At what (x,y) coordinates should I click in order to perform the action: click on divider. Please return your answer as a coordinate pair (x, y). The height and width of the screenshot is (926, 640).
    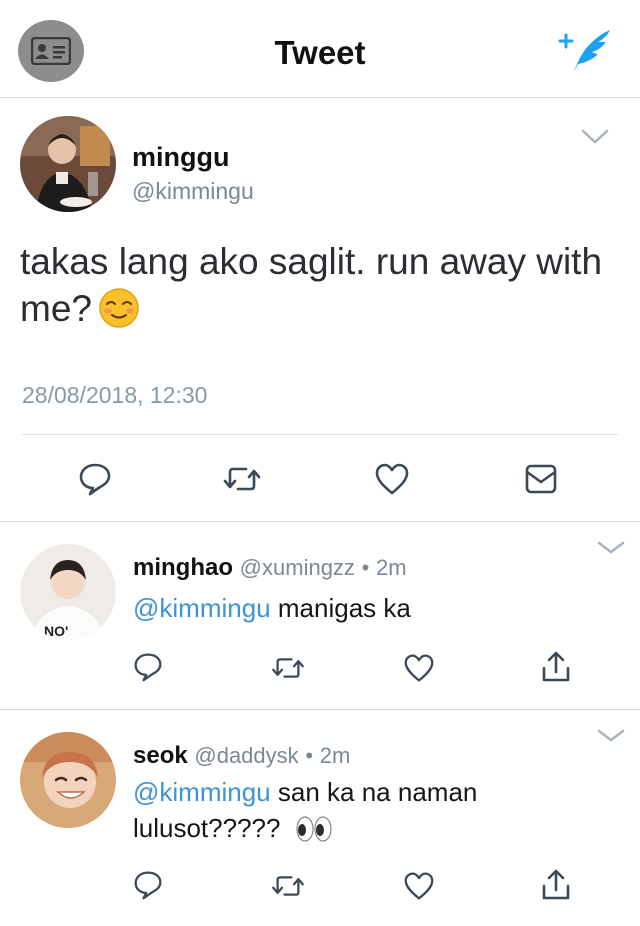
    Looking at the image, I should click on (320, 434).